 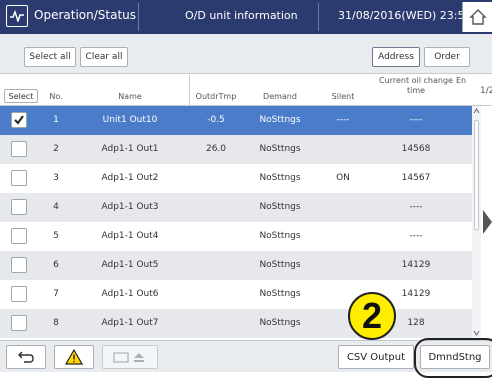 I want to click on row-silent: ----, so click(x=343, y=120).